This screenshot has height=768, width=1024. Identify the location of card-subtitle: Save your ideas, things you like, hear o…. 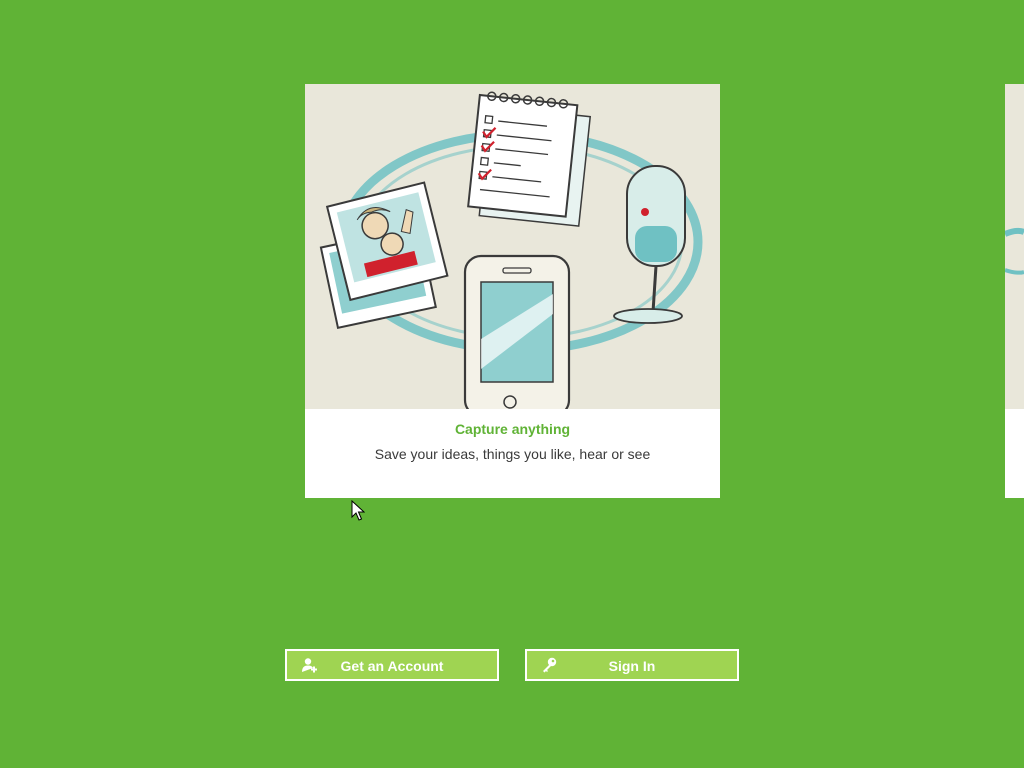
(512, 454).